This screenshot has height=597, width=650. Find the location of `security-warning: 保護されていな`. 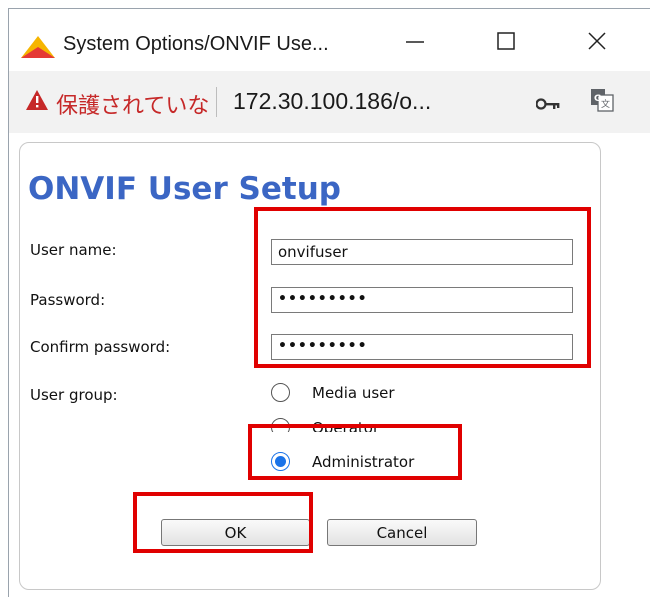

security-warning: 保護されていな is located at coordinates (132, 104).